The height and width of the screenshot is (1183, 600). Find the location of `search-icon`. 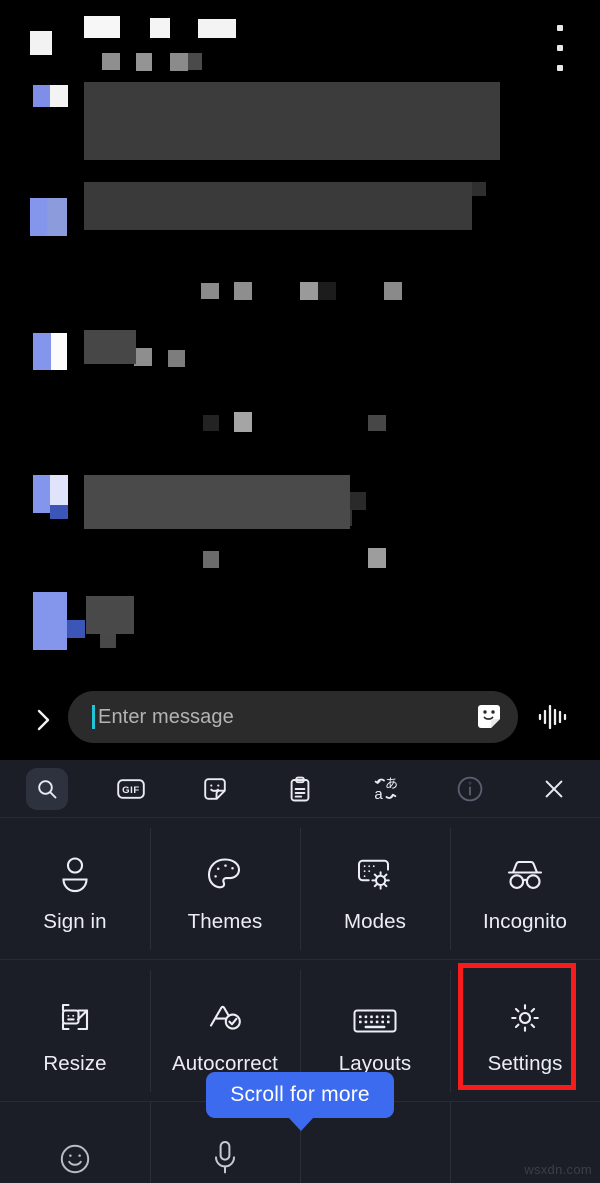

search-icon is located at coordinates (47, 789).